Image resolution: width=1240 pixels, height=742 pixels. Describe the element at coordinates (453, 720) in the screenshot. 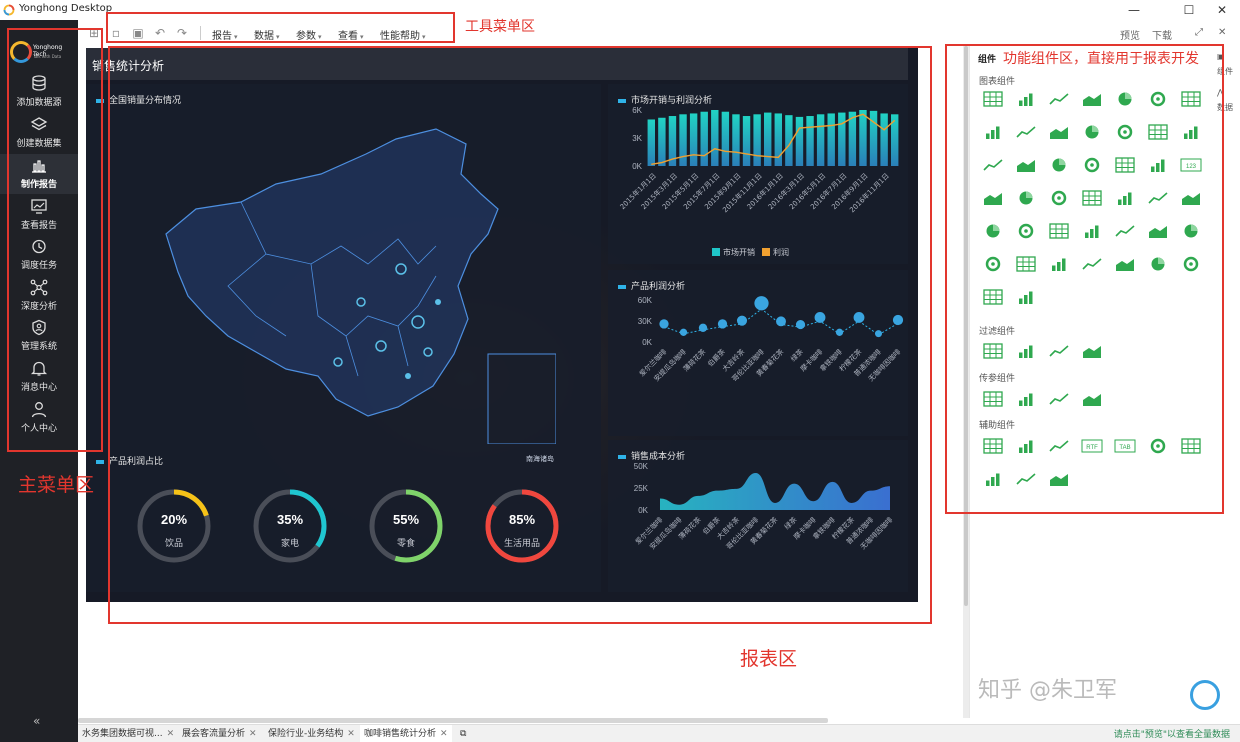

I see `canvas-horizontal-scrollbar` at that location.